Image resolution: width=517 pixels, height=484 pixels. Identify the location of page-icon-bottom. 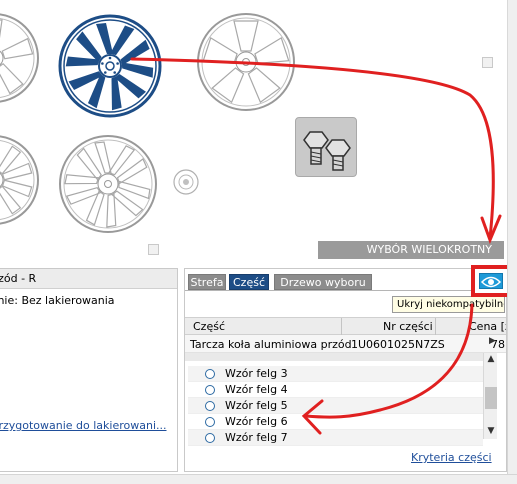
(153, 249).